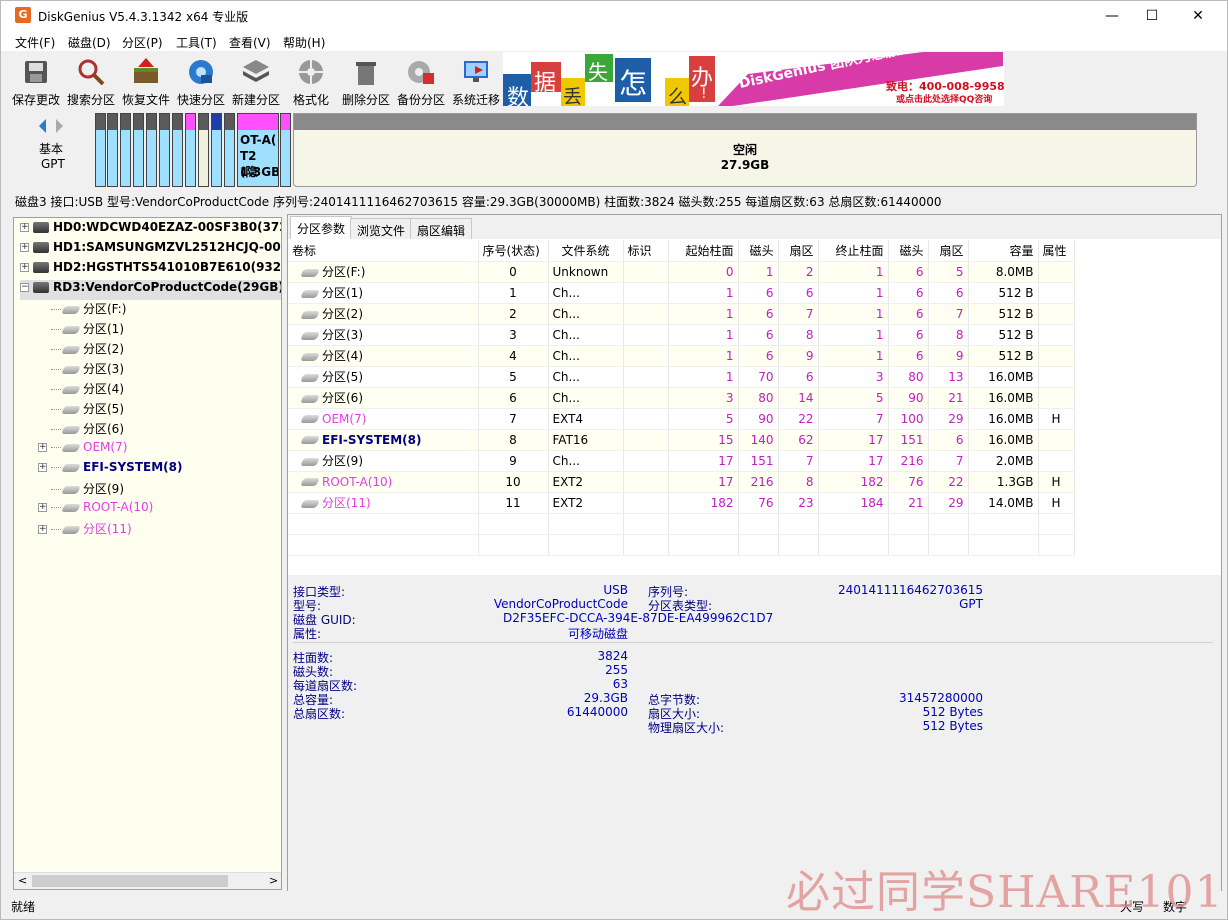 This screenshot has width=1228, height=920. Describe the element at coordinates (82, 450) in the screenshot. I see `tree-partition-item: + OEM(7)` at that location.